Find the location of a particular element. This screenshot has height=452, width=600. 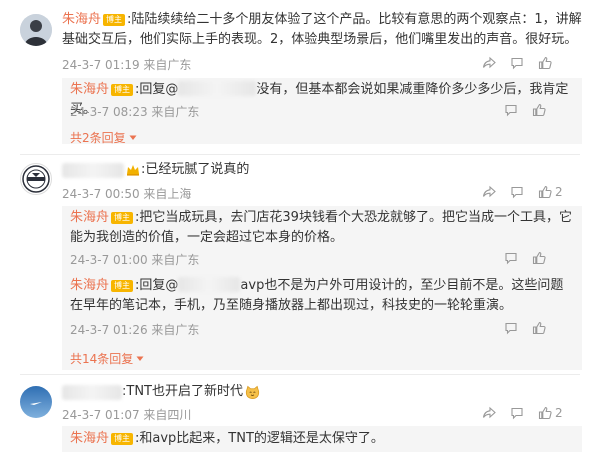

comment-text: :TNT也开启了新时代 is located at coordinates (182, 391).